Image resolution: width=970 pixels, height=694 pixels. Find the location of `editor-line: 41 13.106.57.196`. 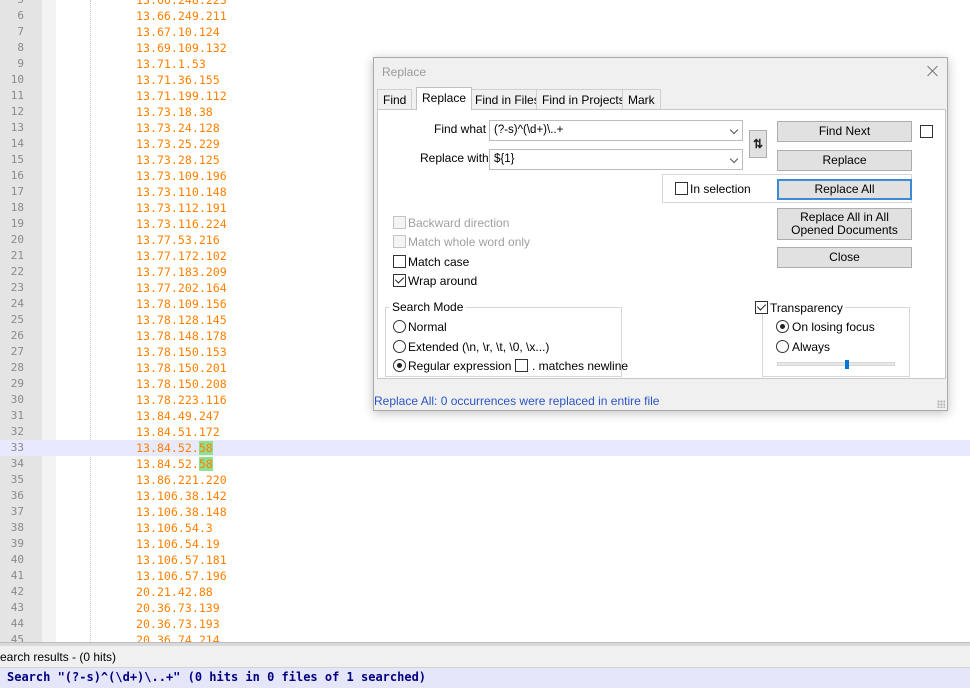

editor-line: 41 13.106.57.196 is located at coordinates (485, 576).